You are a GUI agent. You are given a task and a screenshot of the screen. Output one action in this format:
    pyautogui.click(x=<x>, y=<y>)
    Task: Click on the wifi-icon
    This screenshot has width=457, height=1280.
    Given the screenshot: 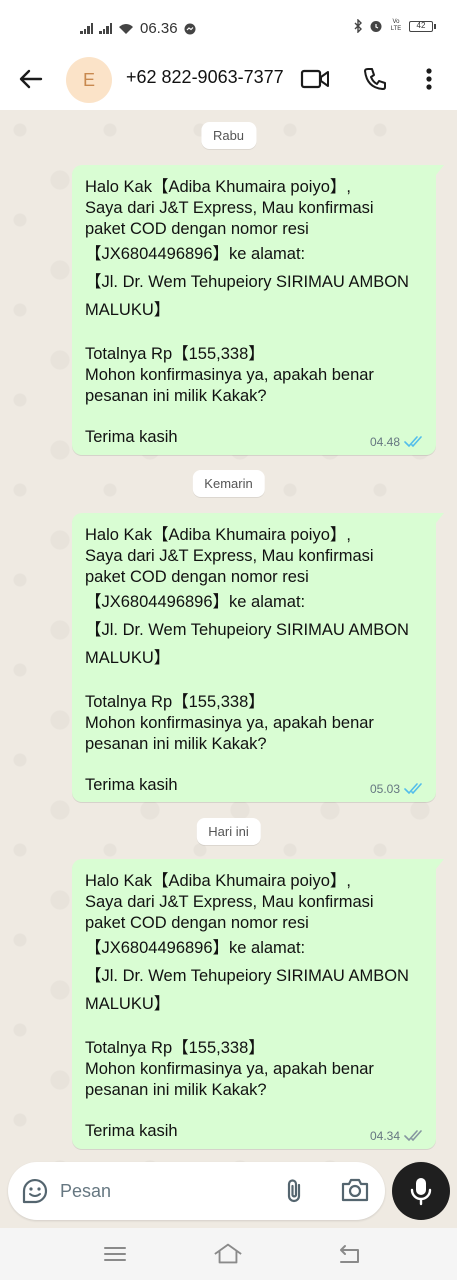 What is the action you would take?
    pyautogui.click(x=126, y=28)
    